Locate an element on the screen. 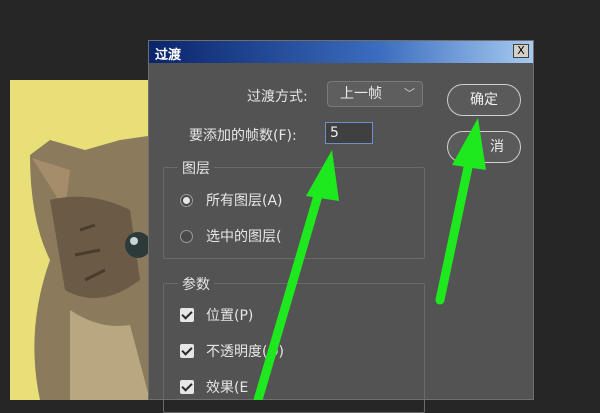 The height and width of the screenshot is (413, 600). chevron-down-icon: ﹀ is located at coordinates (409, 93).